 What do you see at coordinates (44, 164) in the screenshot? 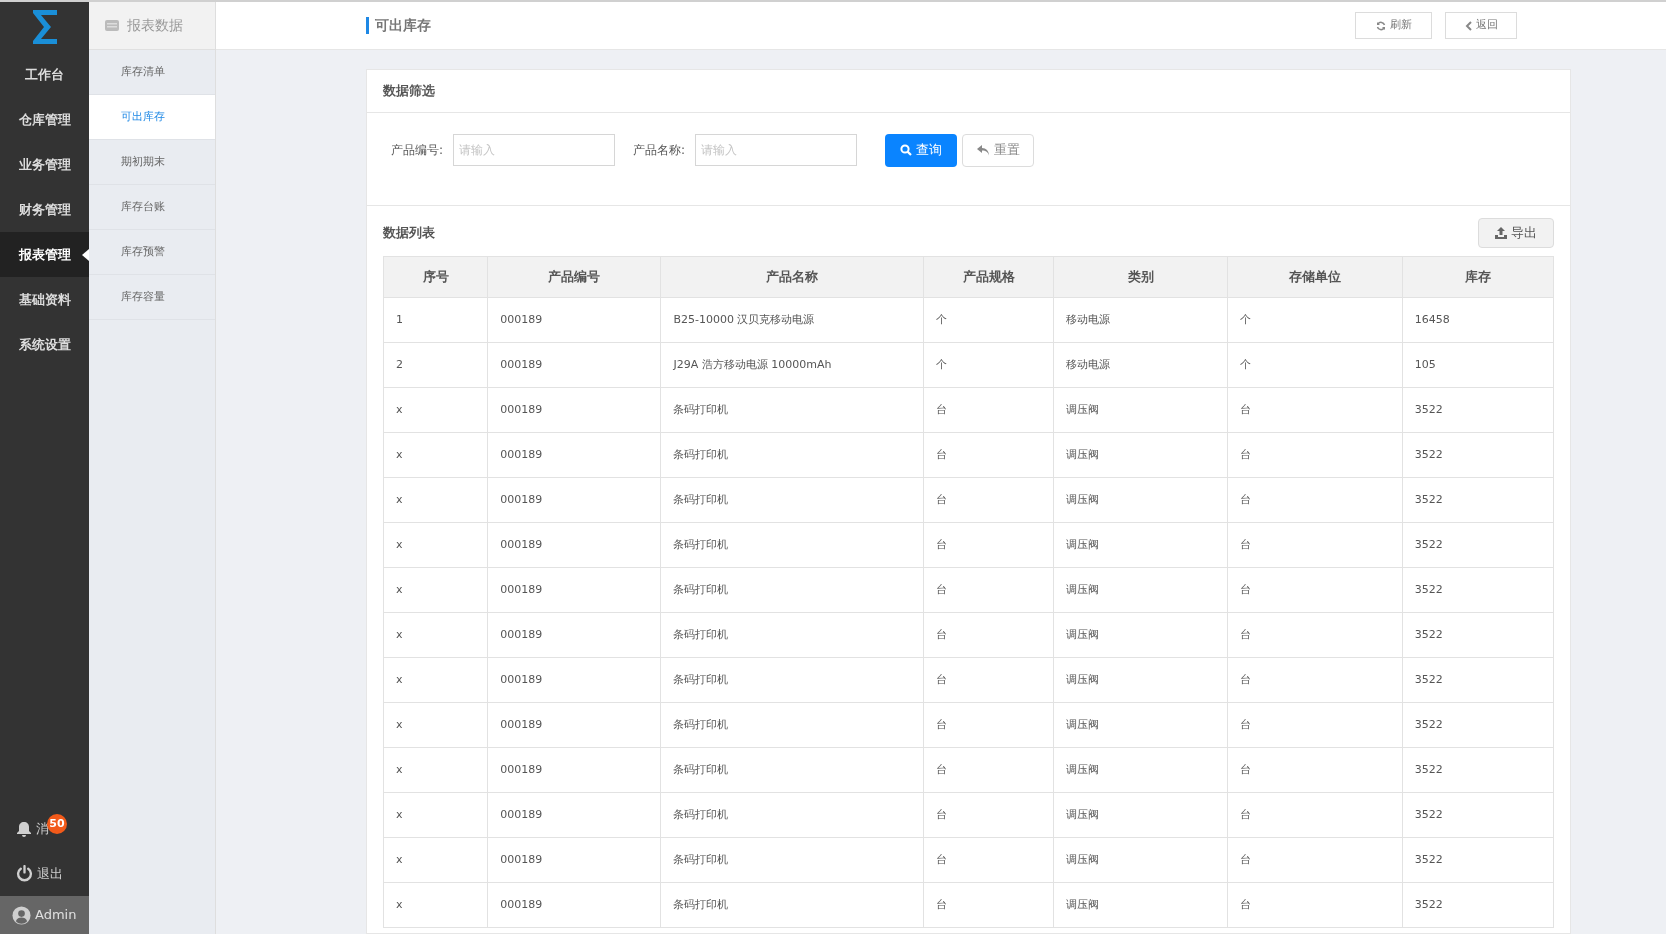
I see `nav-item: 业务管理` at bounding box center [44, 164].